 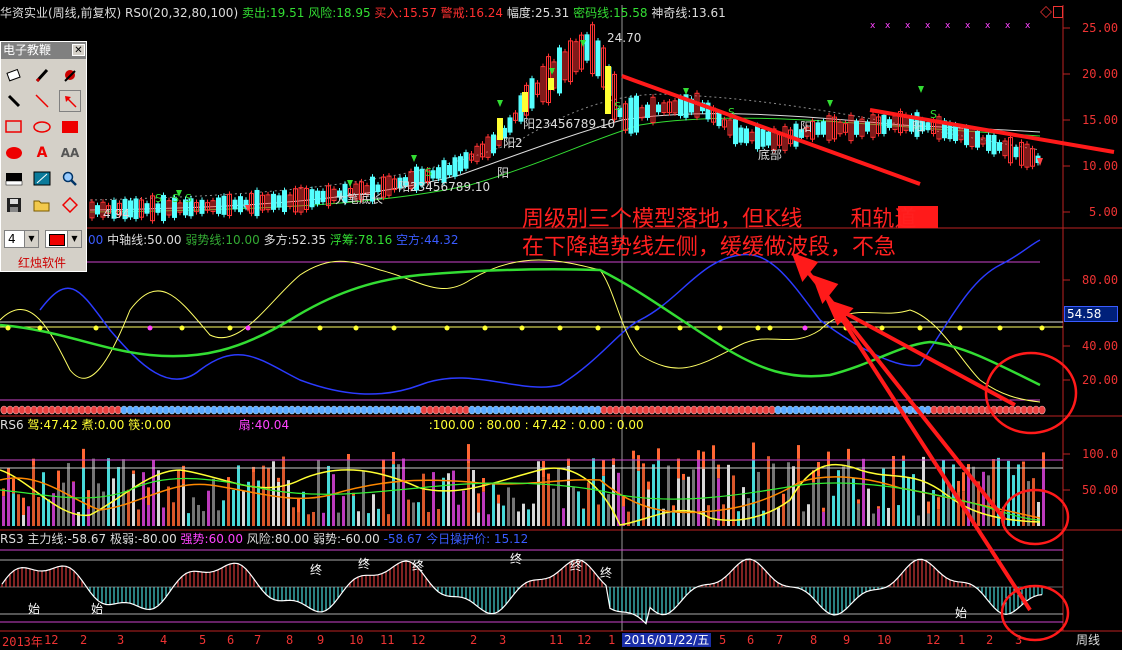 What do you see at coordinates (78, 50) in the screenshot?
I see `close-icon: ✕` at bounding box center [78, 50].